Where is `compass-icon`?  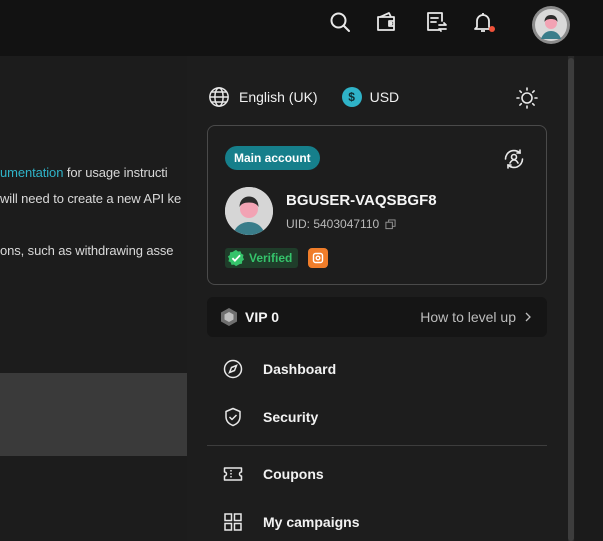
compass-icon is located at coordinates (233, 369).